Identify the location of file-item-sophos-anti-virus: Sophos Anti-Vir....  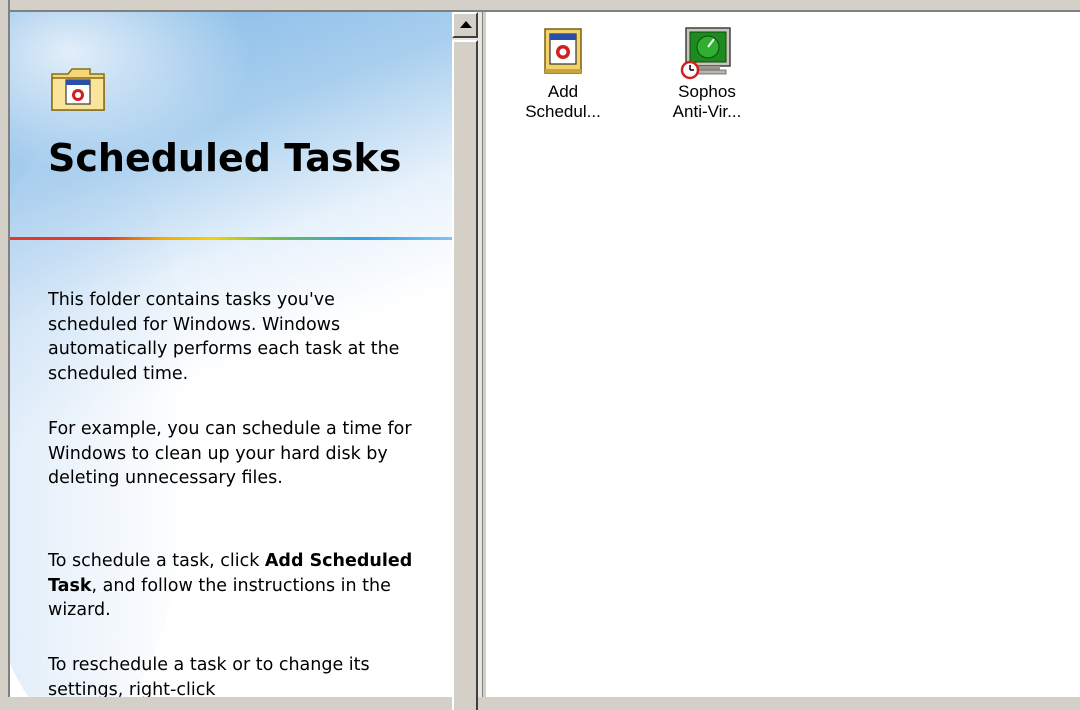
(707, 74).